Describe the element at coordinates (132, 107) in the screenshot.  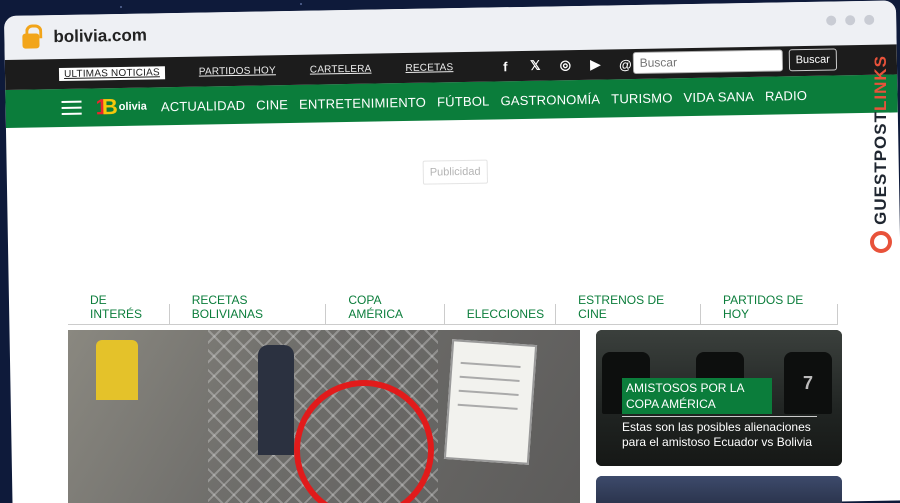
I see `logo-text: olivia` at that location.